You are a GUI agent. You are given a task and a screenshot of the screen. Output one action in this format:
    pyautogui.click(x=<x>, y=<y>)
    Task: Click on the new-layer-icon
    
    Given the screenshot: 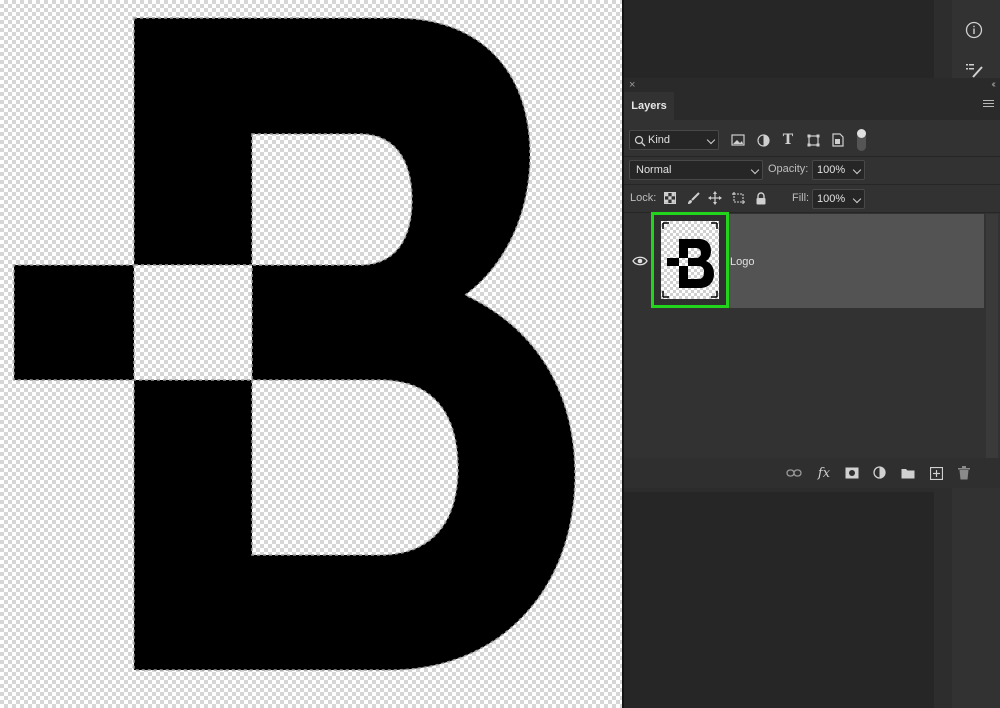 What is the action you would take?
    pyautogui.click(x=936, y=473)
    